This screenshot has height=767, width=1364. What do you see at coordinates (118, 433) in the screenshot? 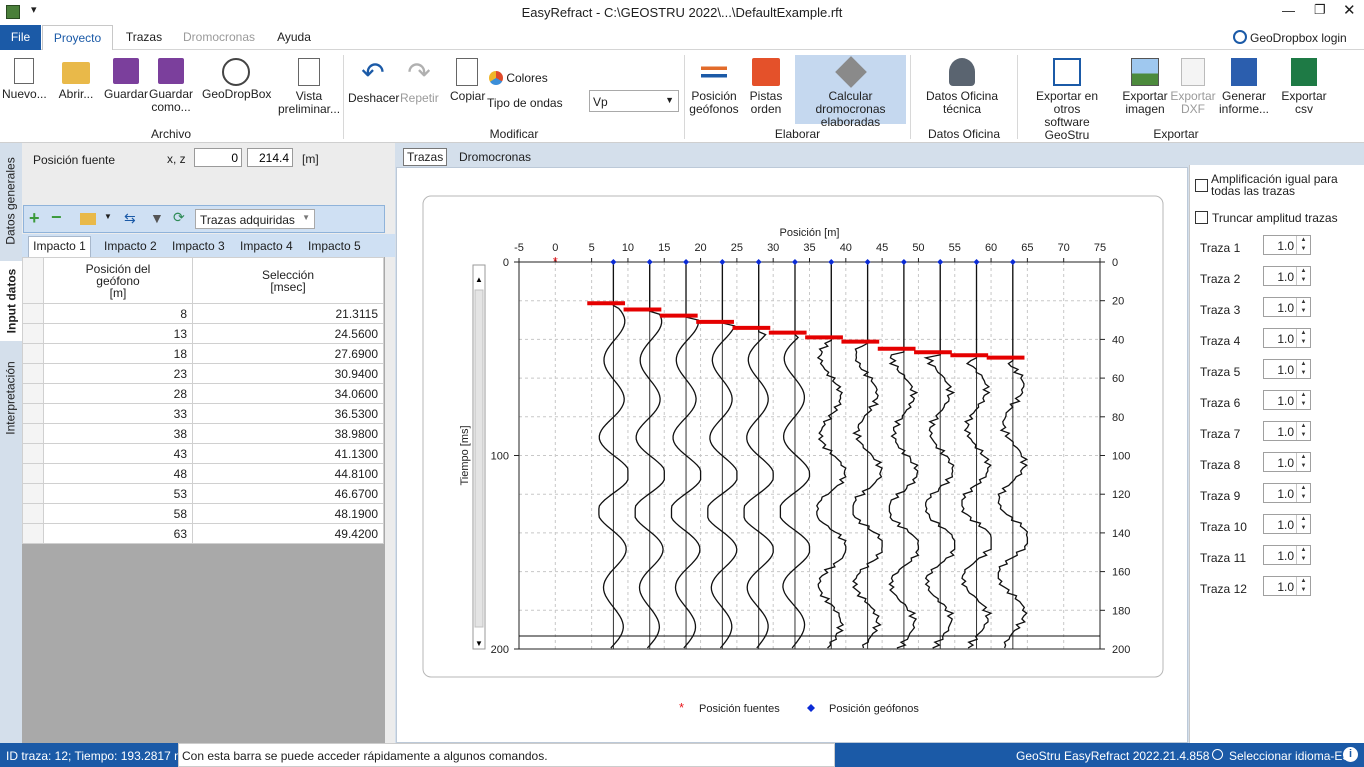
I see `cell-posicion: 38` at bounding box center [118, 433].